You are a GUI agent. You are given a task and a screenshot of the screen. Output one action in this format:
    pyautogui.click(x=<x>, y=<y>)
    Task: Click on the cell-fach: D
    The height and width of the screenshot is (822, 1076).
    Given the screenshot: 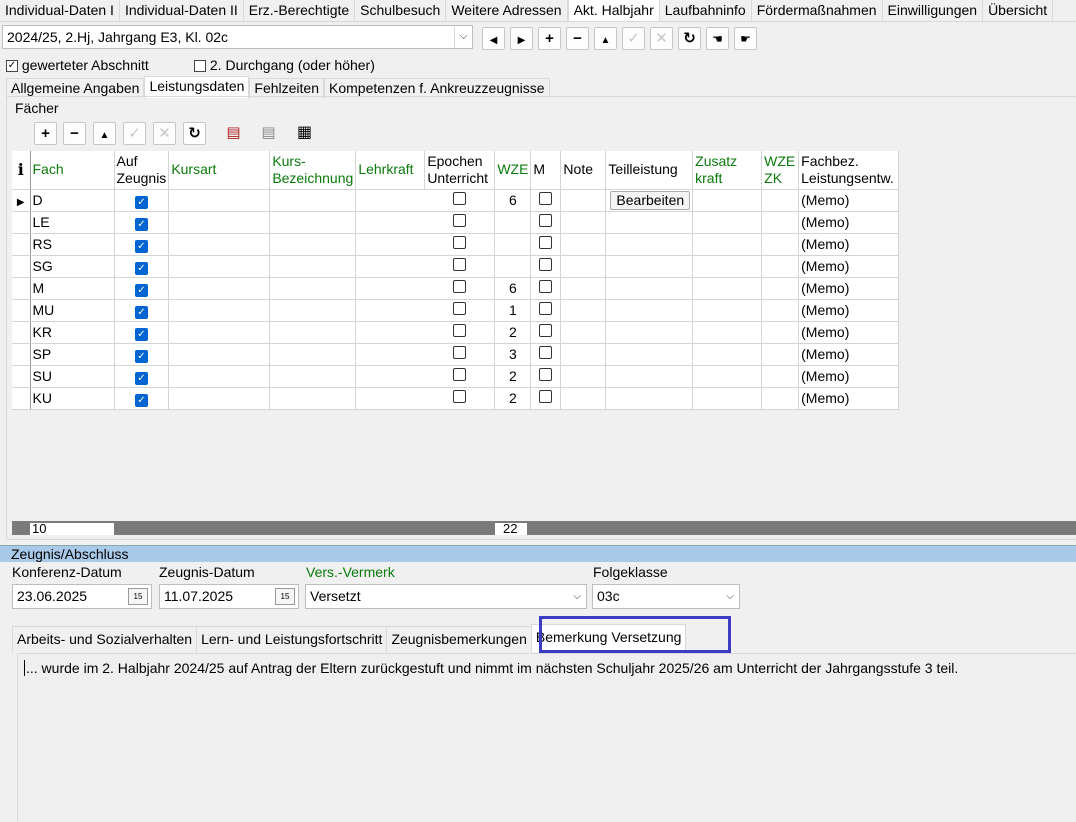 What is the action you would take?
    pyautogui.click(x=72, y=200)
    